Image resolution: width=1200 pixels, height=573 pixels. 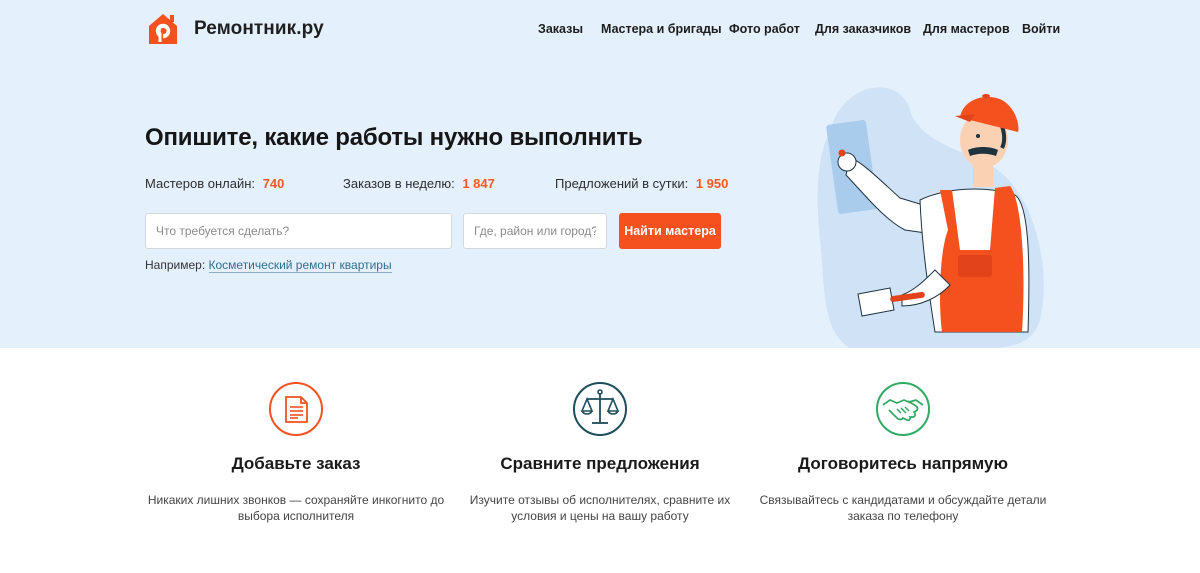 I want to click on nav-link-orders: Заказы, so click(x=560, y=29).